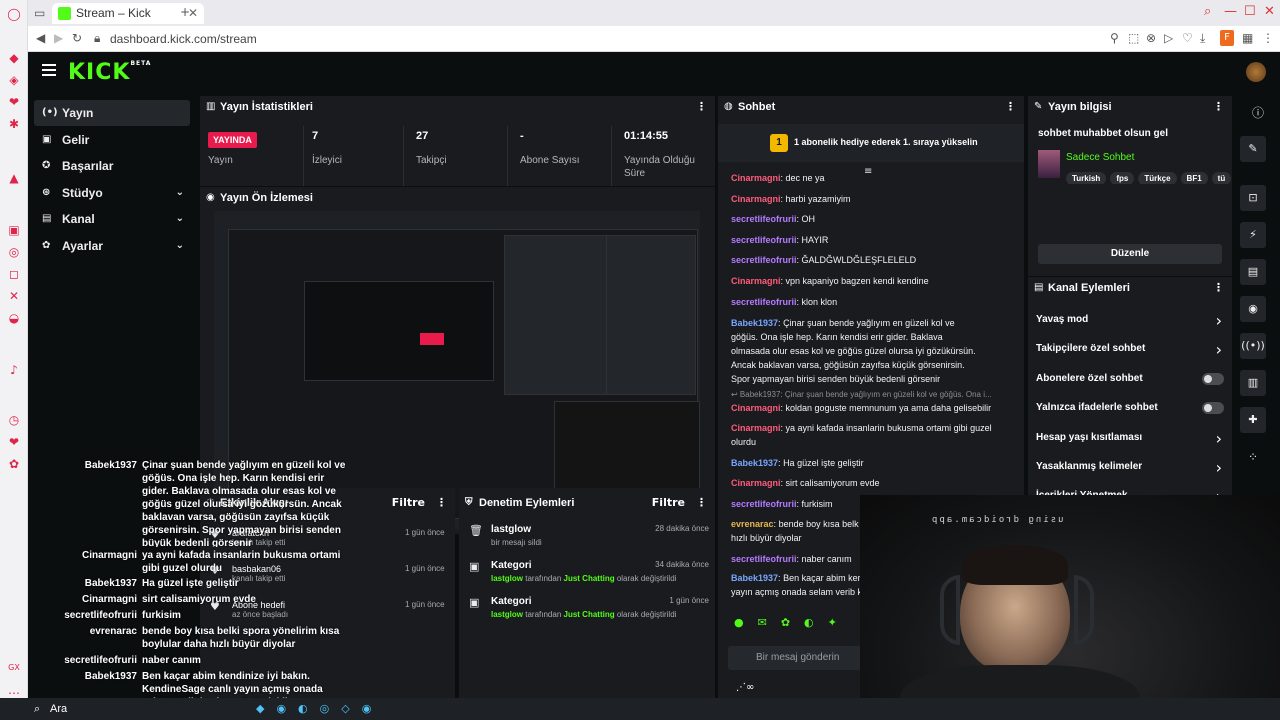 The width and height of the screenshot is (1280, 720). What do you see at coordinates (185, 12) in the screenshot?
I see `new-tab-icon: +` at bounding box center [185, 12].